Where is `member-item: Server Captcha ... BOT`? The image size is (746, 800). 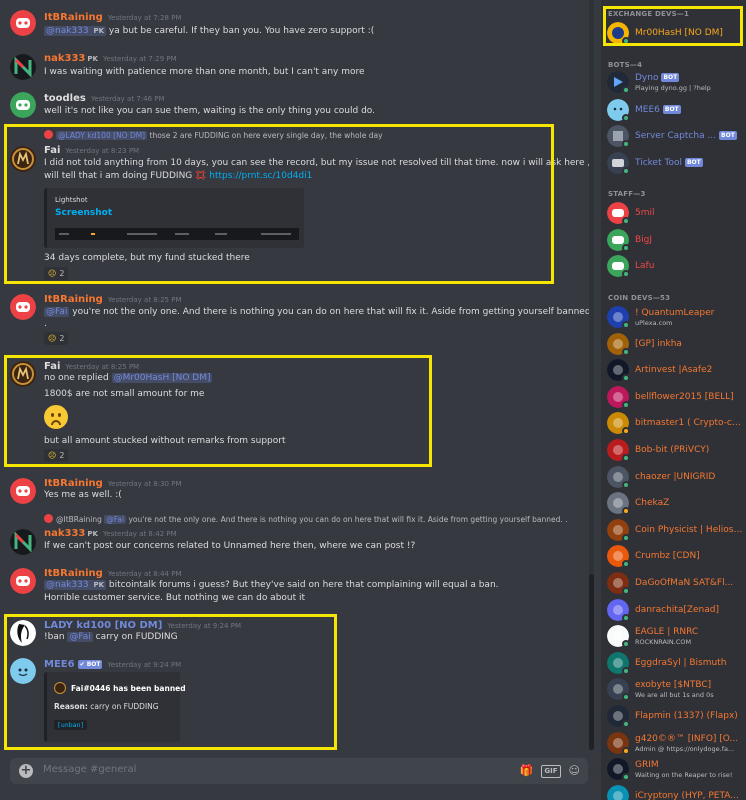
member-item: Server Captcha ... BOT is located at coordinates (673, 136).